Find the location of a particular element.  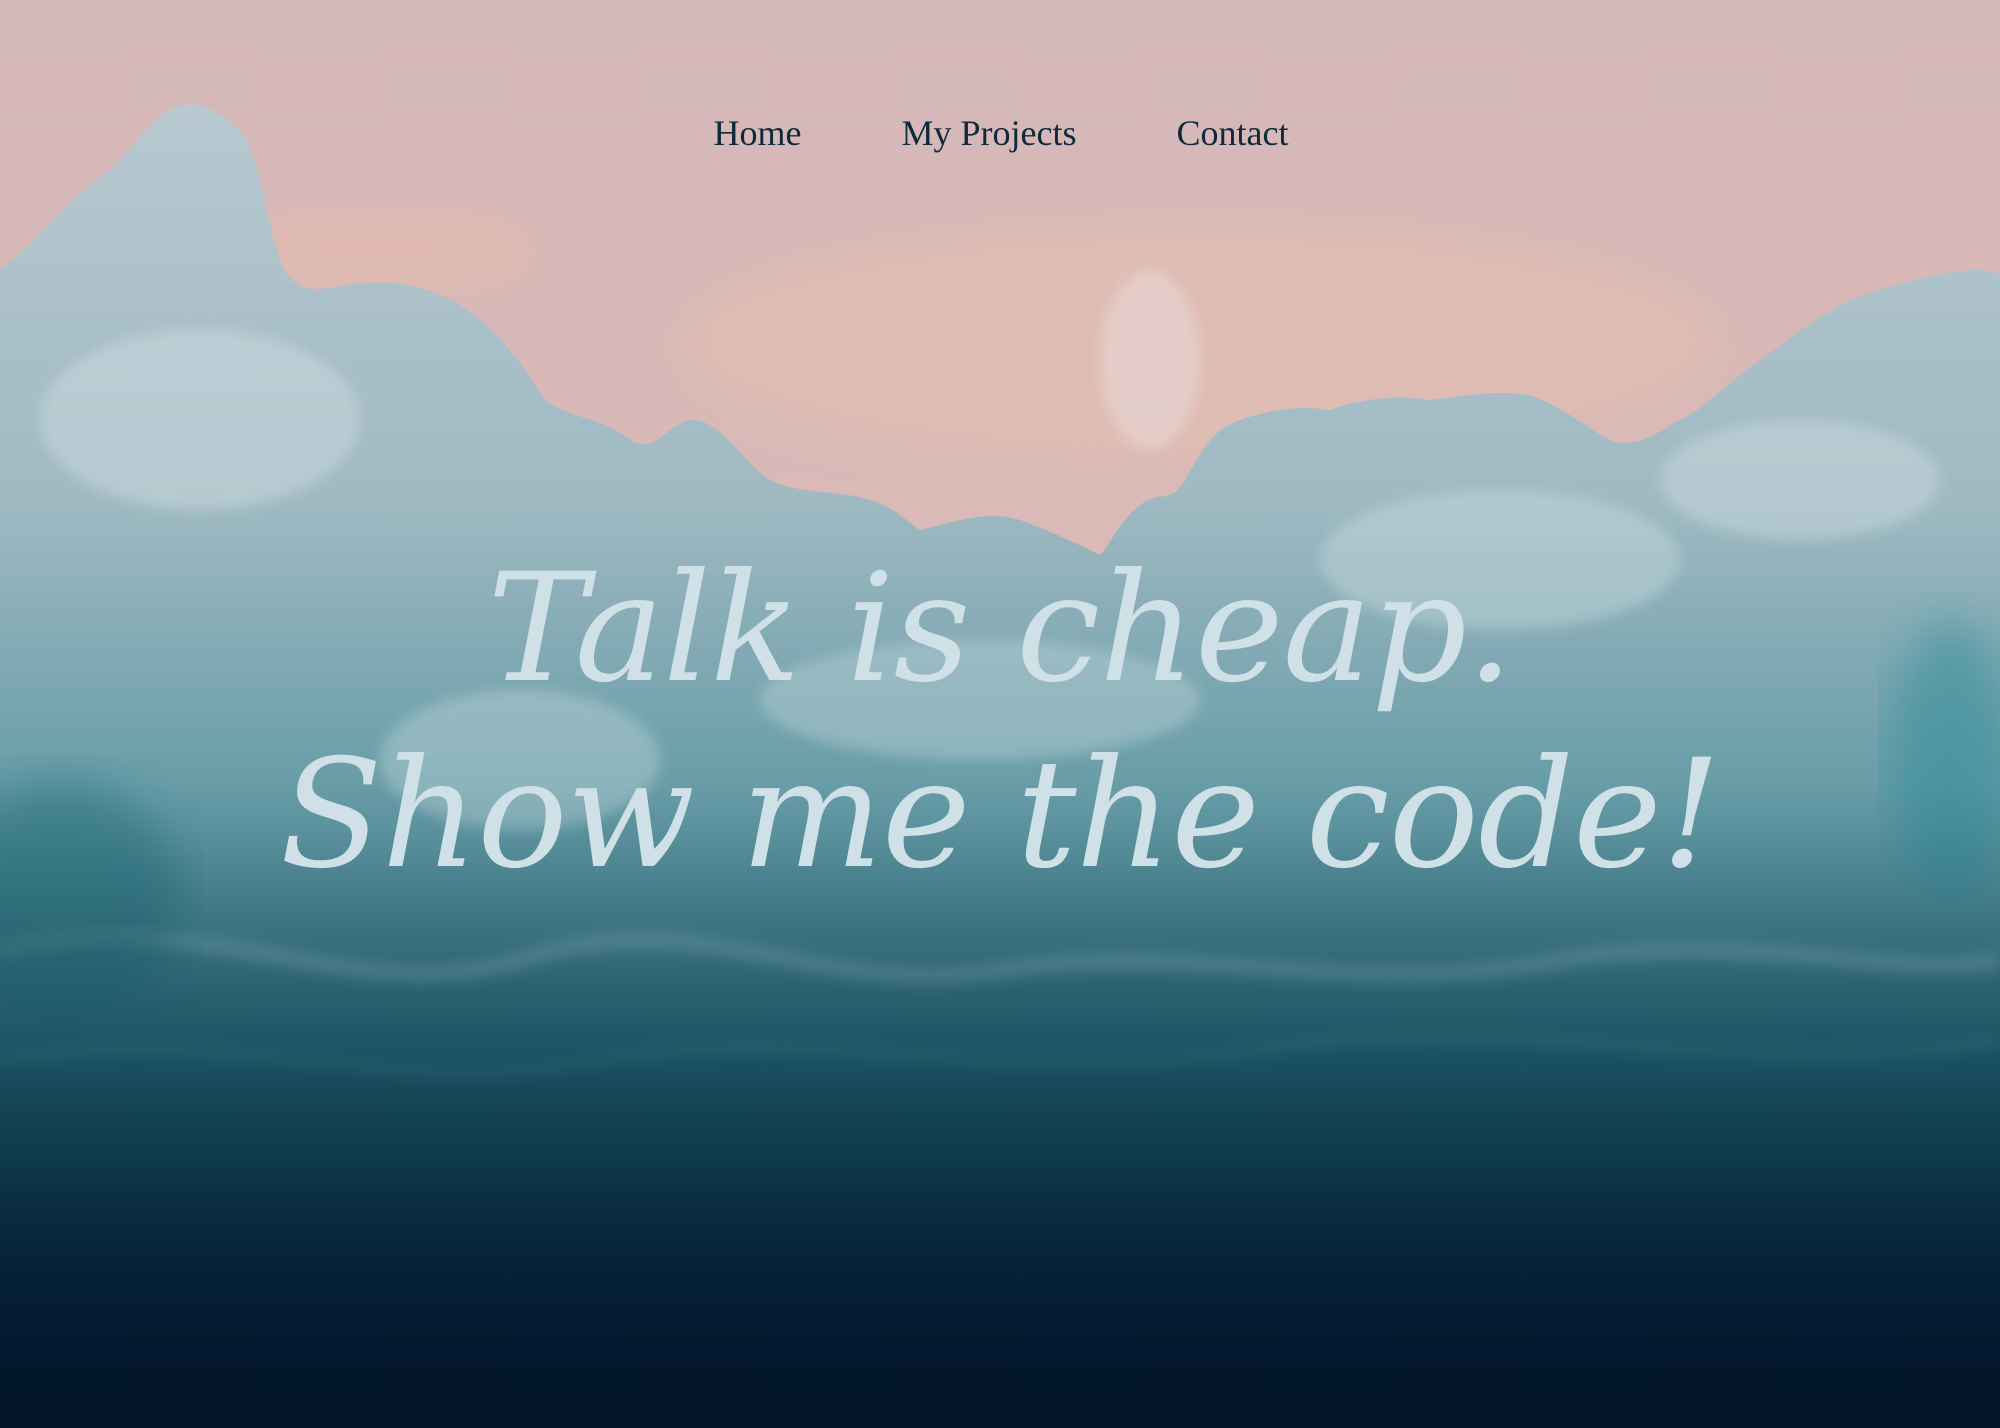

hero-headline-line2: Show me the code! is located at coordinates (1000, 815).